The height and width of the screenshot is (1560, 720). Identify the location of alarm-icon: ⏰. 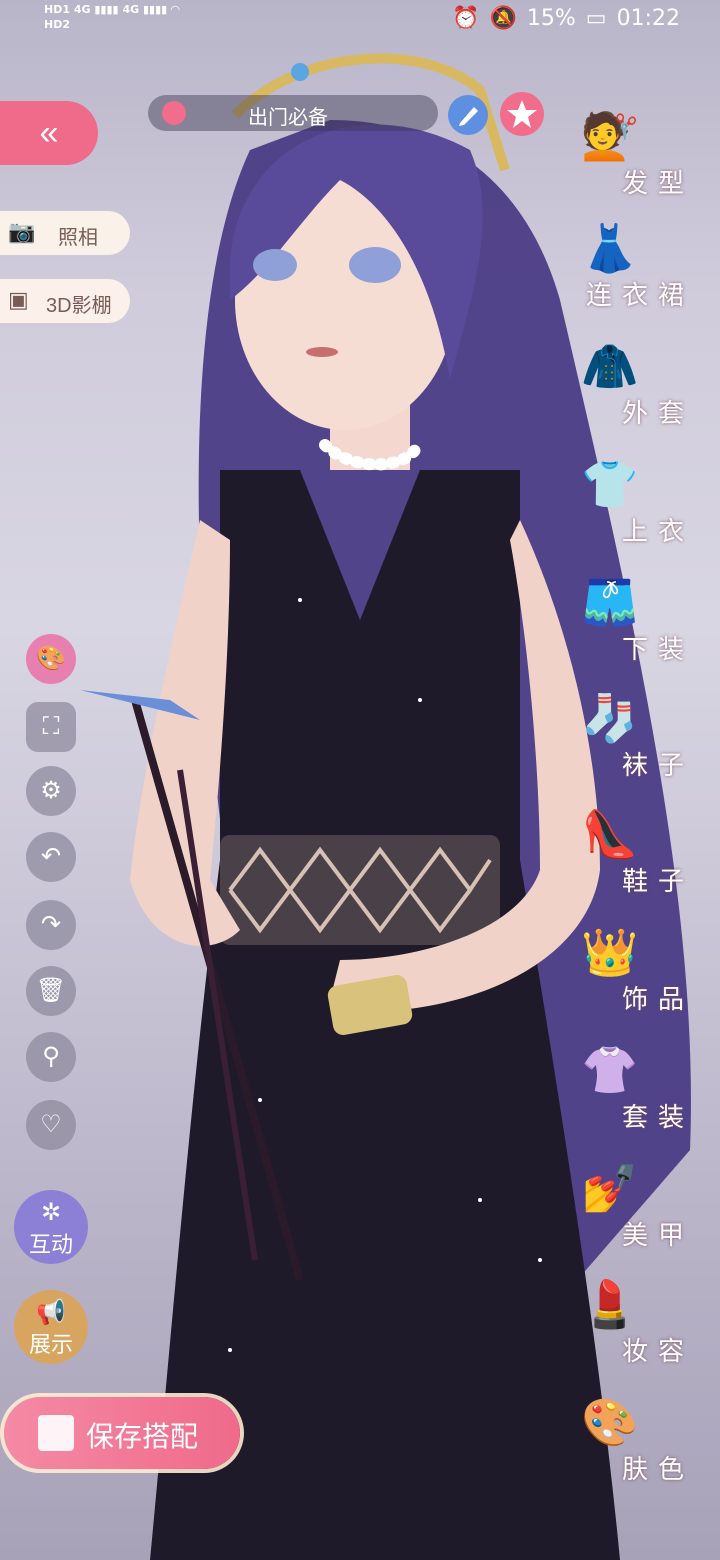
(466, 18).